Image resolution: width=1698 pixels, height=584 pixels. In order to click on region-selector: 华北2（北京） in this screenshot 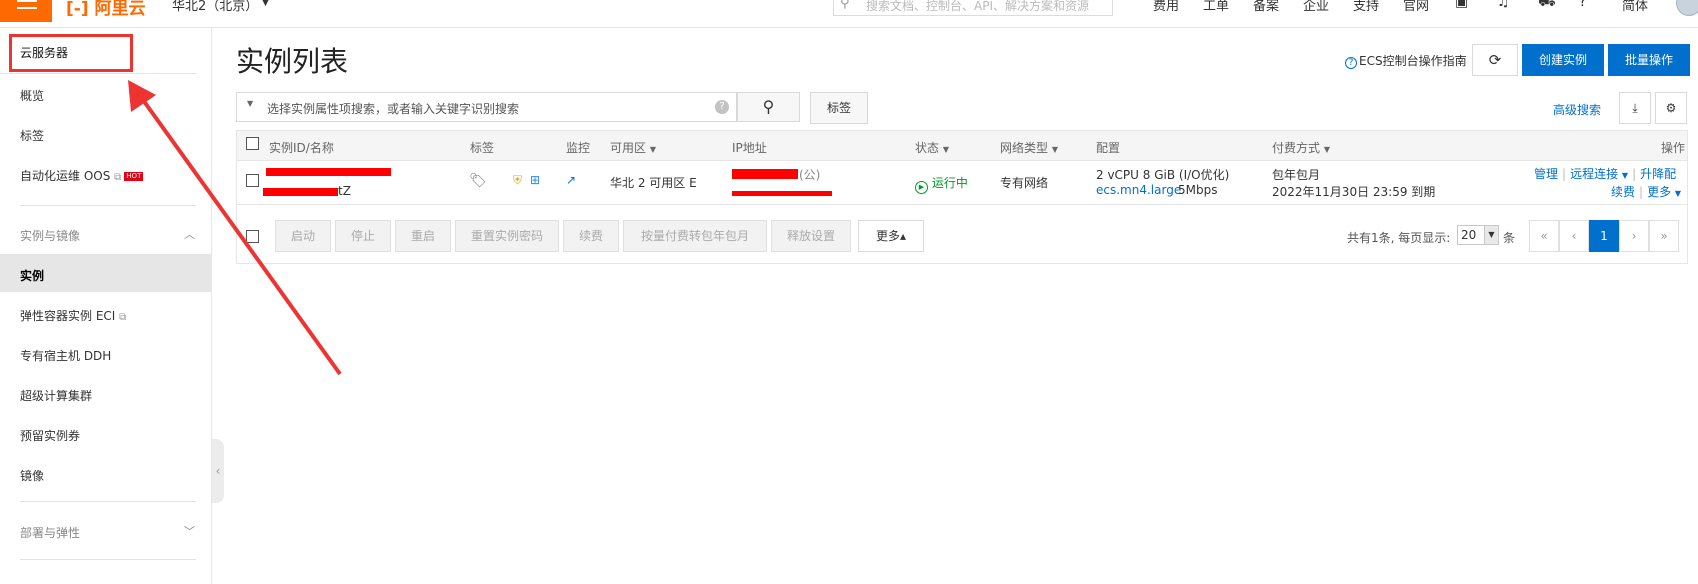, I will do `click(215, 7)`.